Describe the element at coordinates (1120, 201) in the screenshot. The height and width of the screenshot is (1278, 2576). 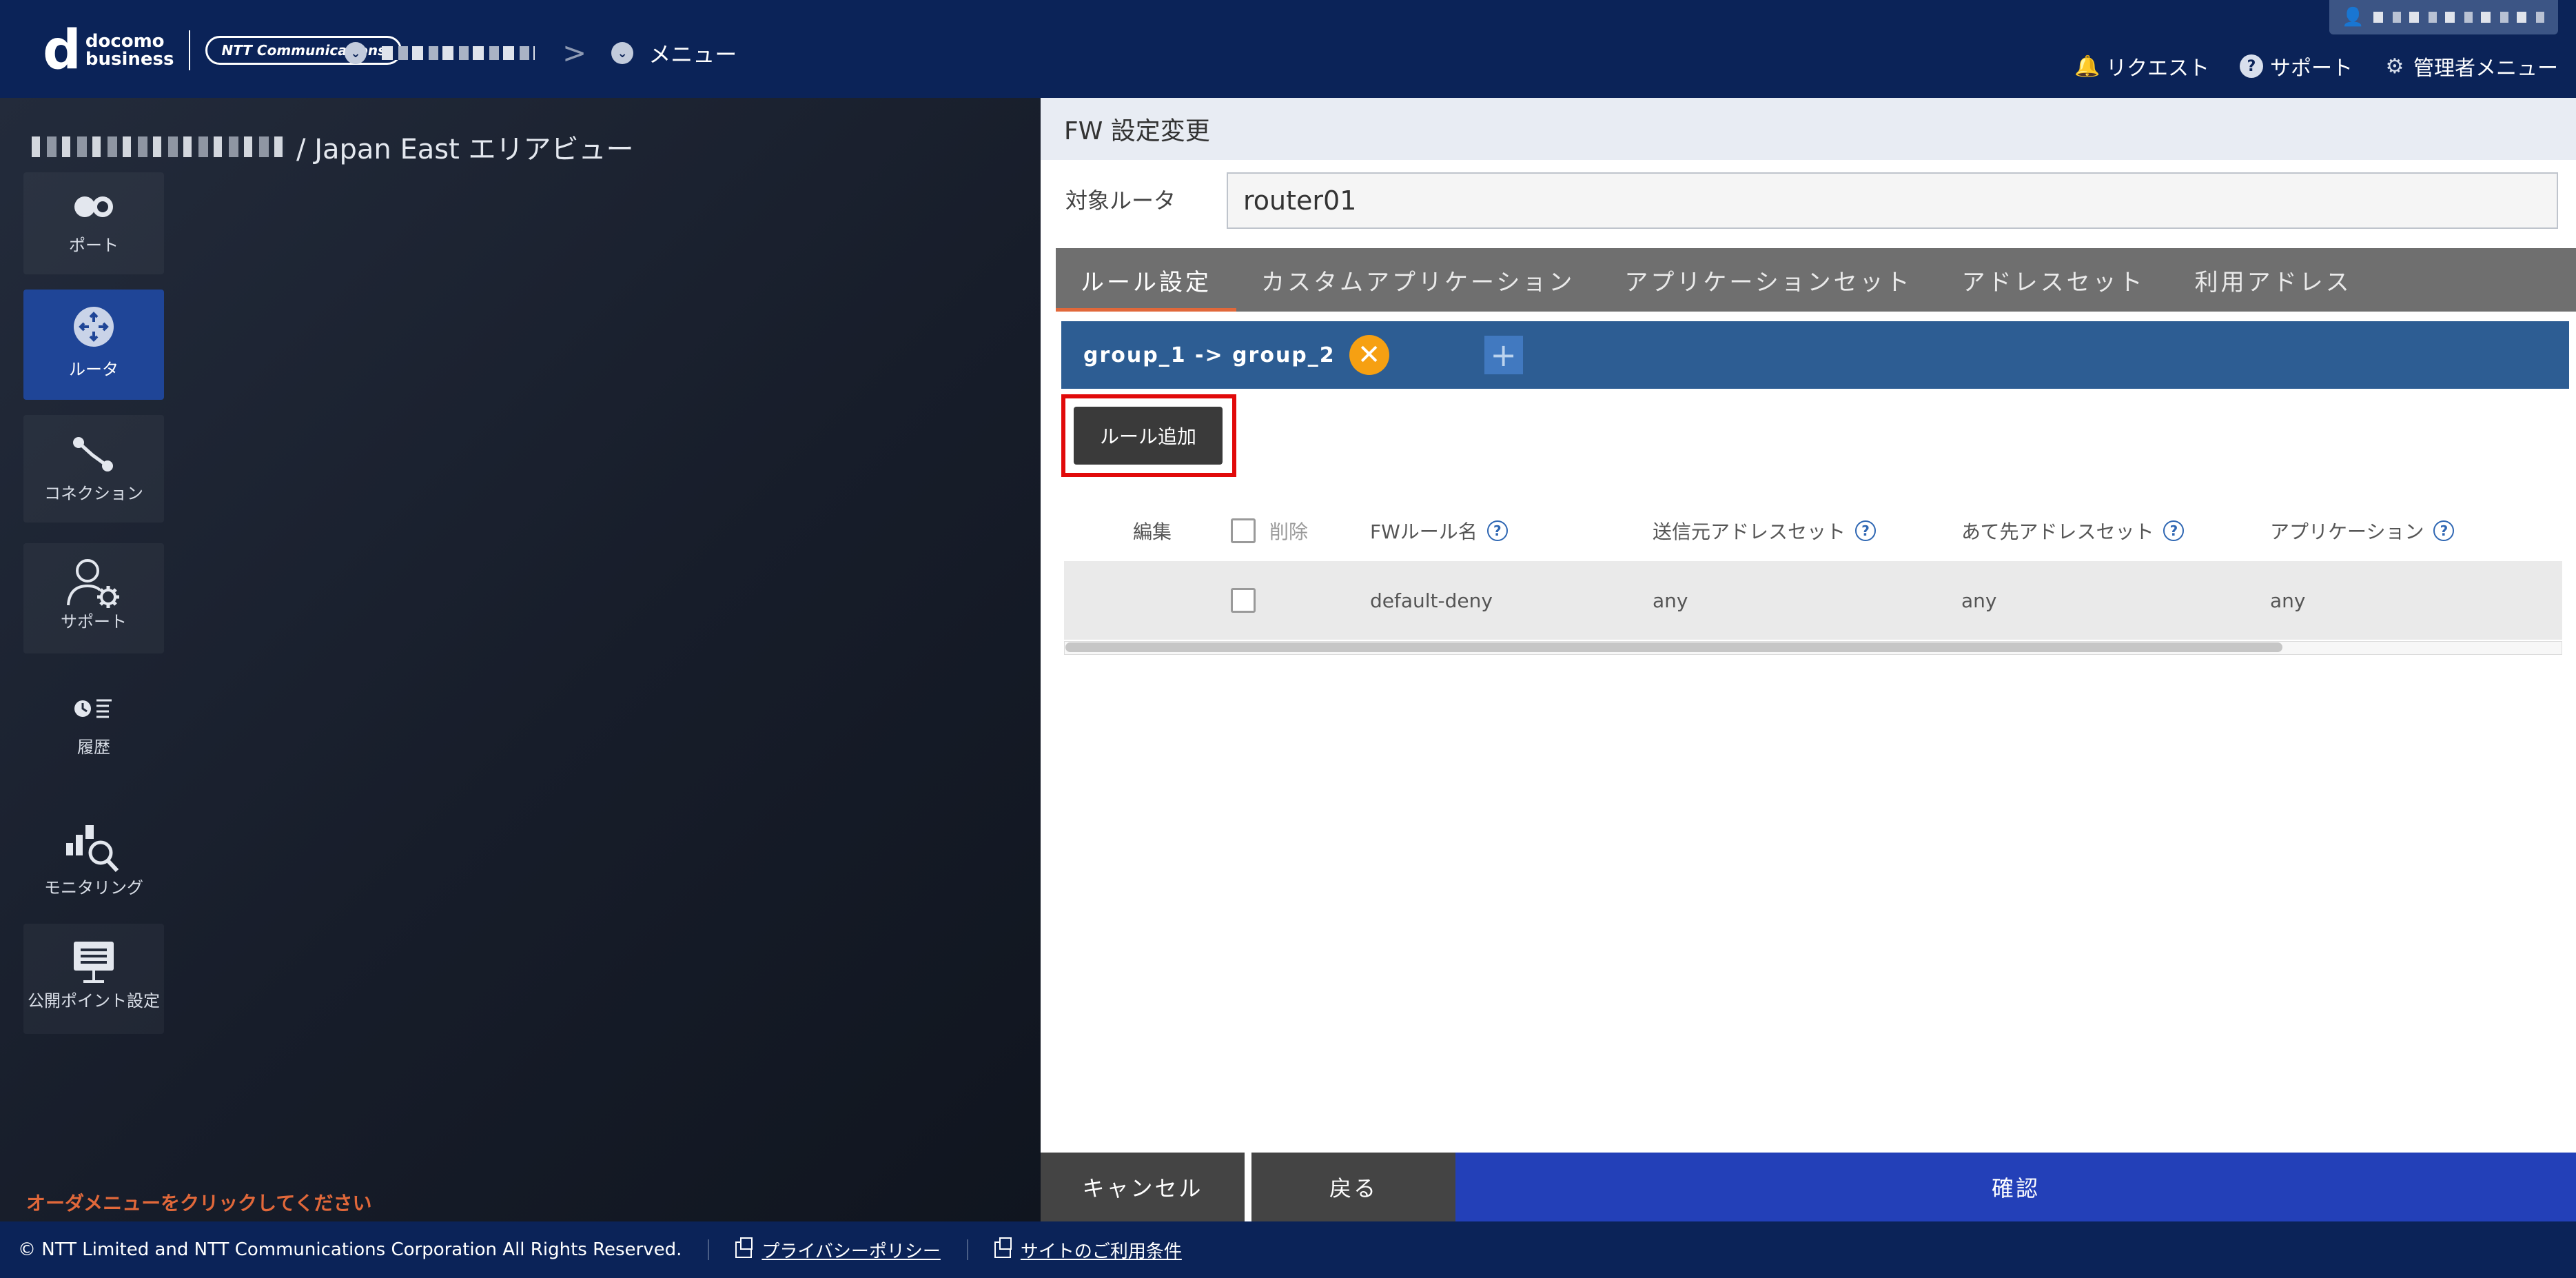
I see `target-router-label: 対象ルータ` at that location.